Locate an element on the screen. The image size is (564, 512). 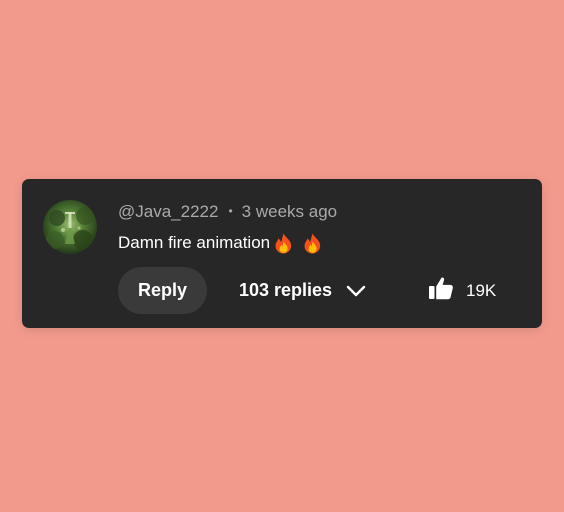
comment-text-line: Damn fire animation is located at coordinates (220, 243).